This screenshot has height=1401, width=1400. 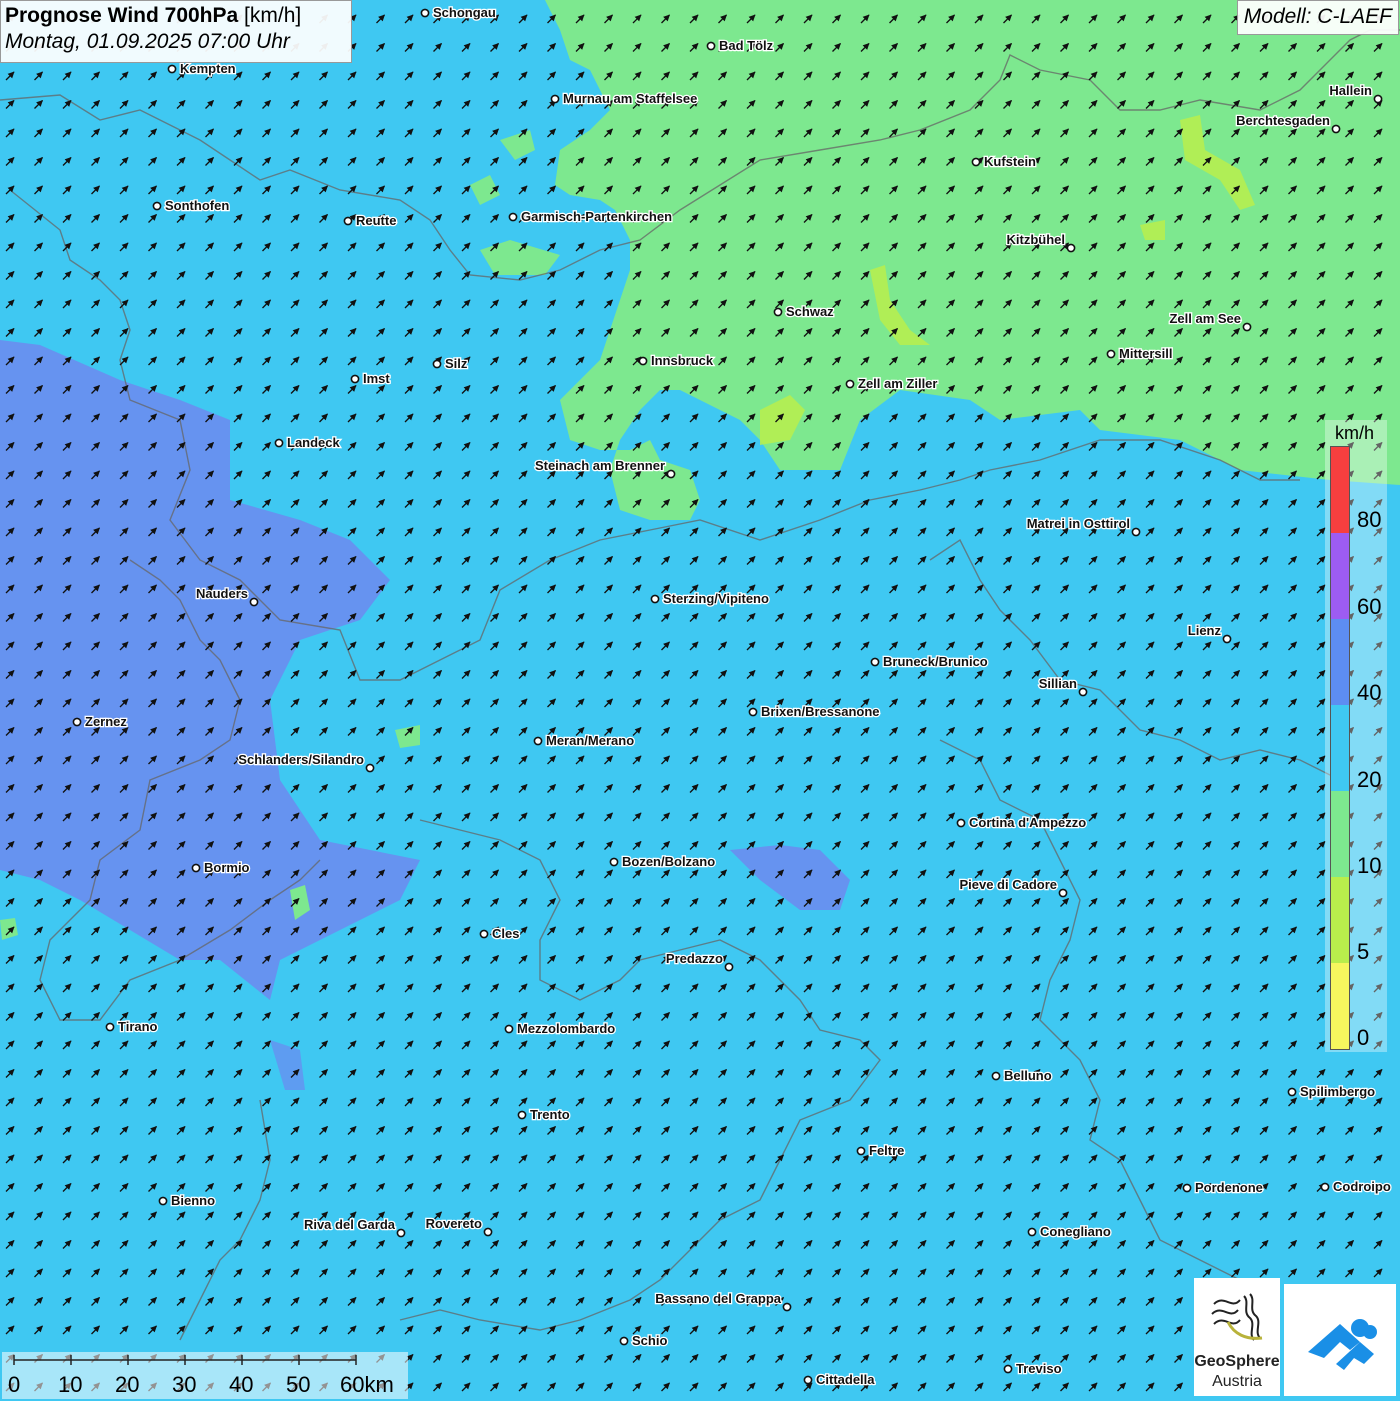 I want to click on legend-tick-5: 5, so click(x=1363, y=951).